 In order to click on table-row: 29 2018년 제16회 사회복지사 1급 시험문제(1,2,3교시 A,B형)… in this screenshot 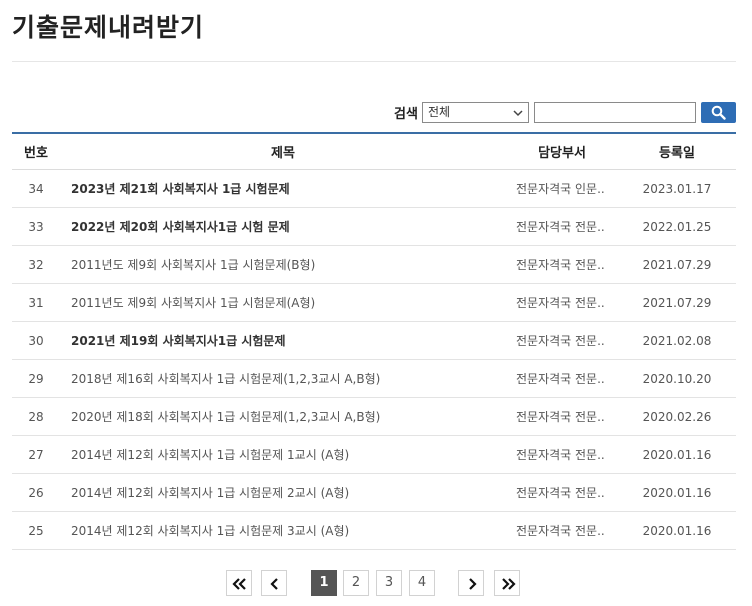, I will do `click(374, 379)`.